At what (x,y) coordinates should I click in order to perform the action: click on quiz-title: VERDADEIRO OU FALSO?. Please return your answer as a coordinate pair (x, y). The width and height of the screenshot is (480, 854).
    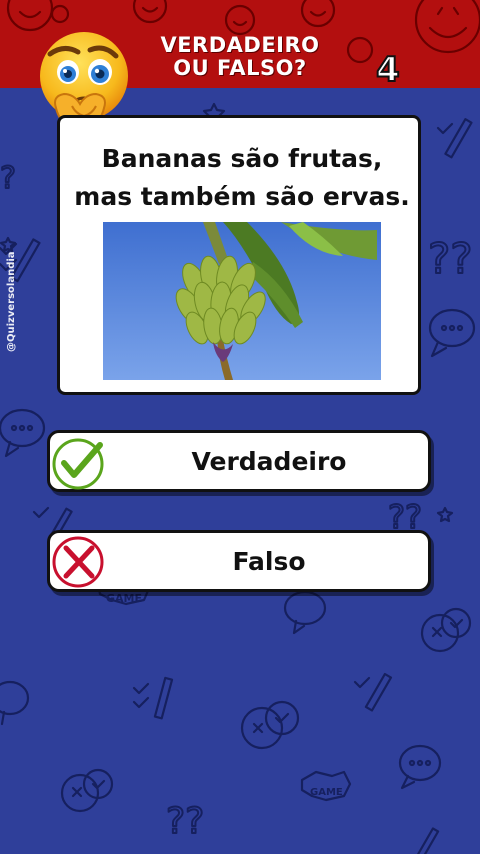
    Looking at the image, I should click on (240, 57).